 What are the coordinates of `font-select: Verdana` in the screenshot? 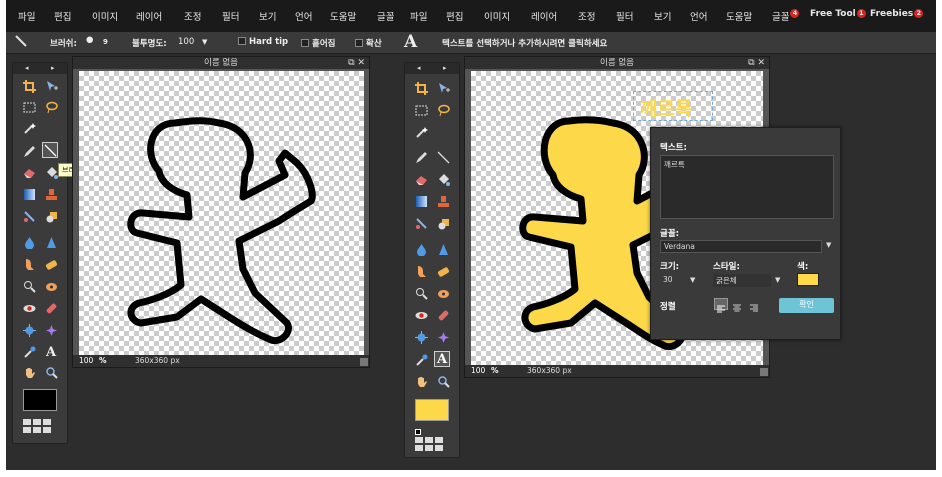 It's located at (741, 246).